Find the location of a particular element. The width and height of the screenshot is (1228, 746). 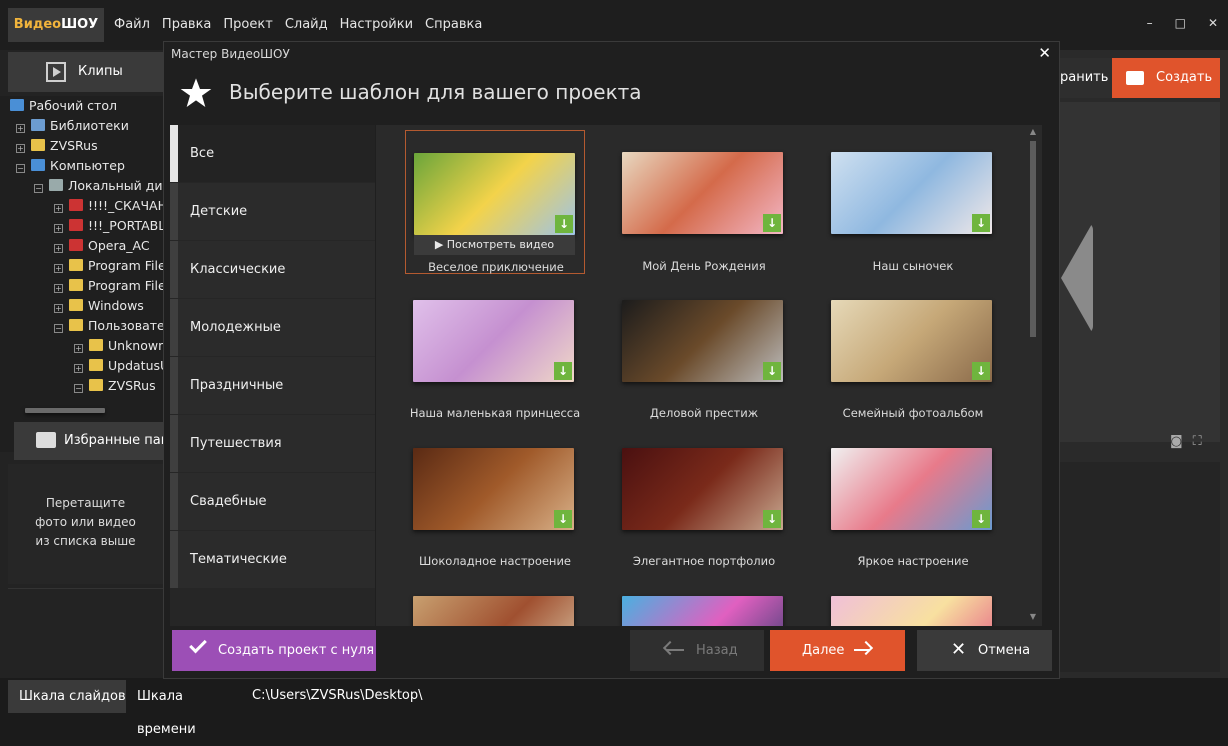

tree-horizontal-scrollbar is located at coordinates (82, 411).